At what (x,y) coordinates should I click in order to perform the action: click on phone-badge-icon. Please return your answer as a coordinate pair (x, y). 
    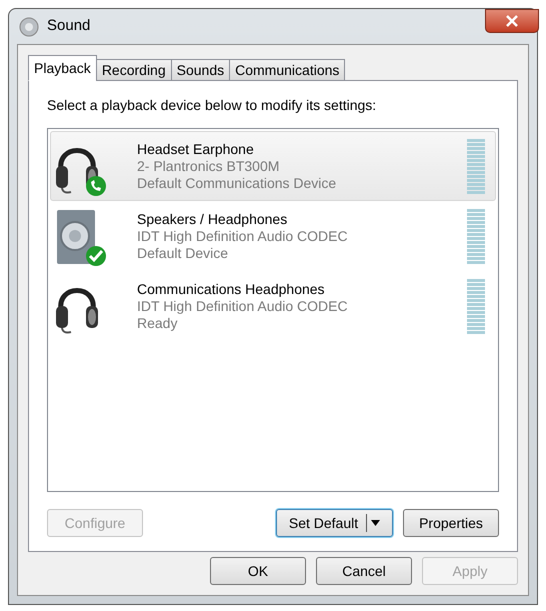
    Looking at the image, I should click on (96, 186).